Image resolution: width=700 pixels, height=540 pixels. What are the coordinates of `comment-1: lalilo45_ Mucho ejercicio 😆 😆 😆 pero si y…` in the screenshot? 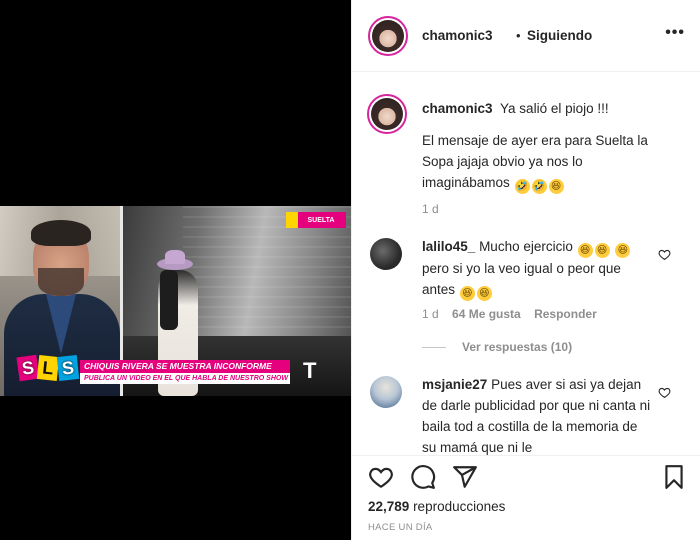 It's located at (538, 268).